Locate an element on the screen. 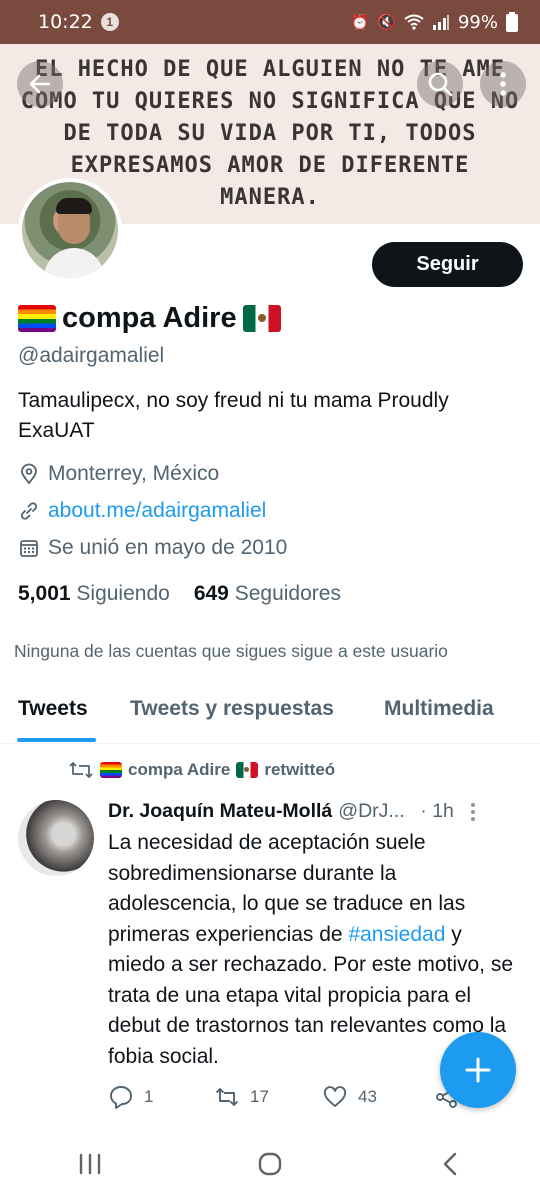 The image size is (540, 1200). follow-button: Seguir is located at coordinates (447, 264).